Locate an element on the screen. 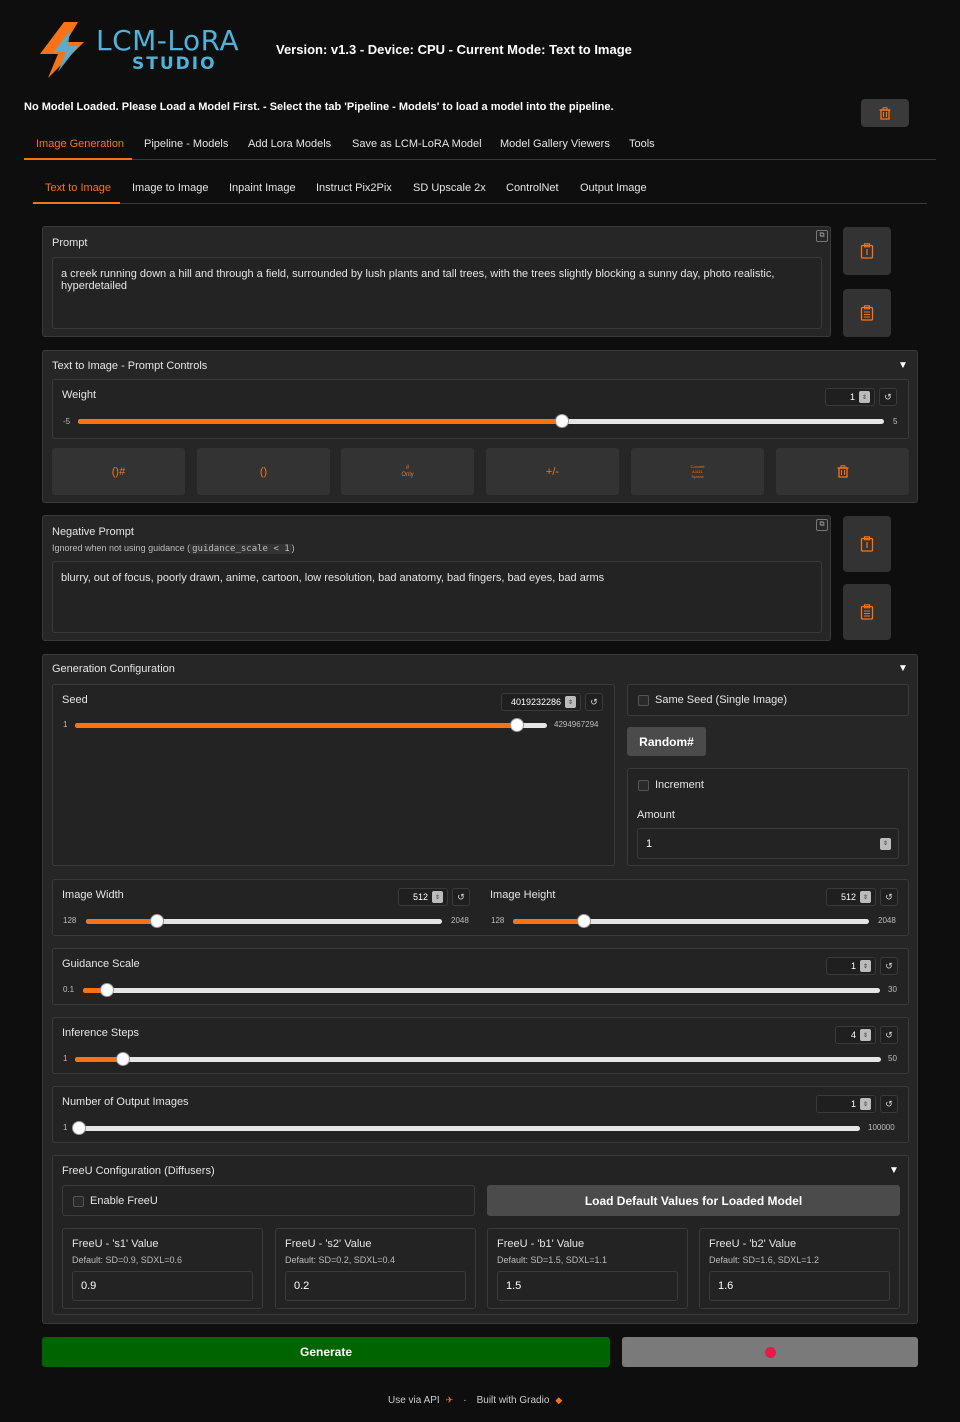 The image size is (960, 1422). wrap-hash-button: ()# is located at coordinates (118, 471).